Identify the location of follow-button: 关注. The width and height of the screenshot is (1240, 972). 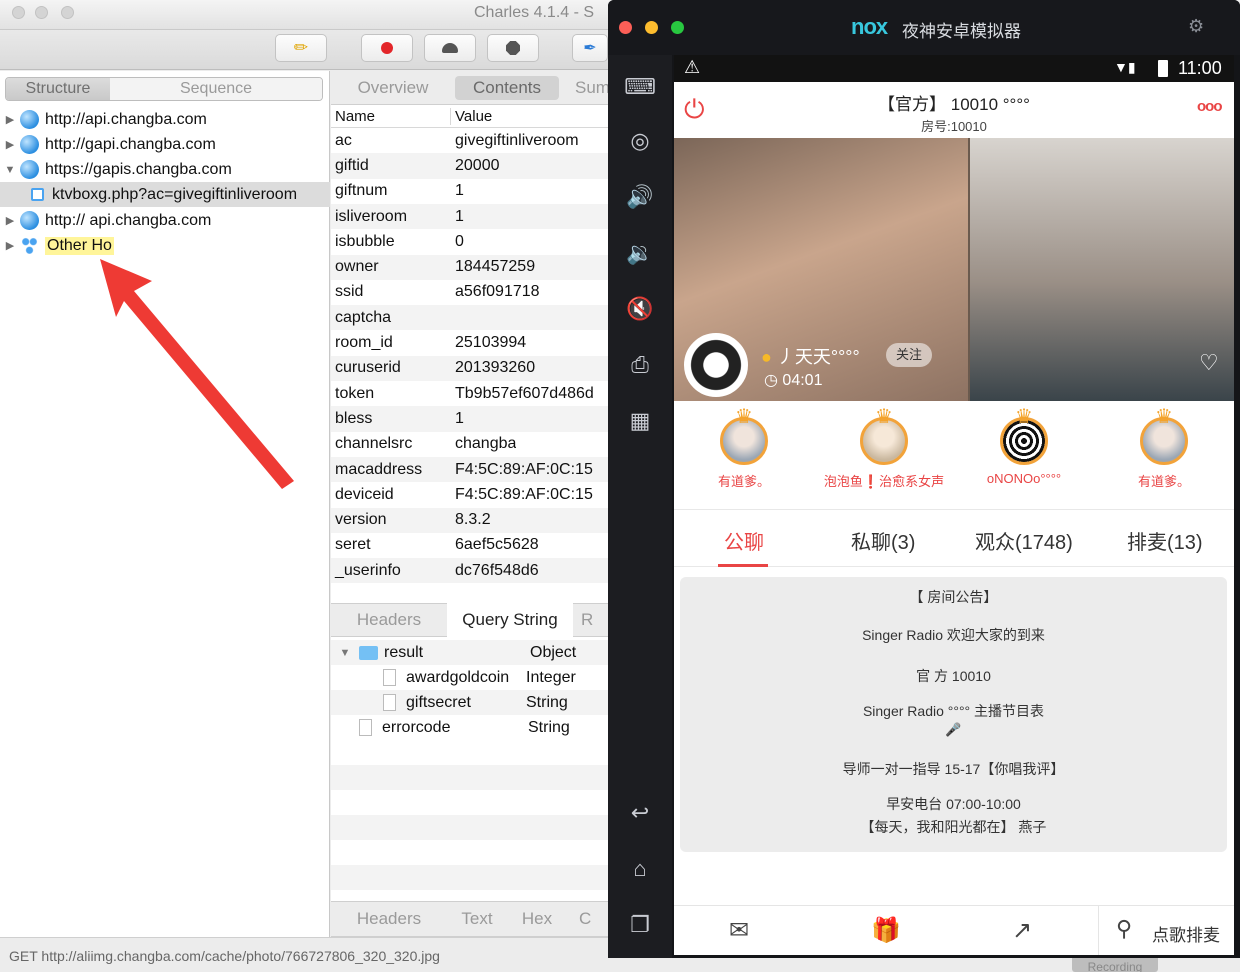
(909, 355).